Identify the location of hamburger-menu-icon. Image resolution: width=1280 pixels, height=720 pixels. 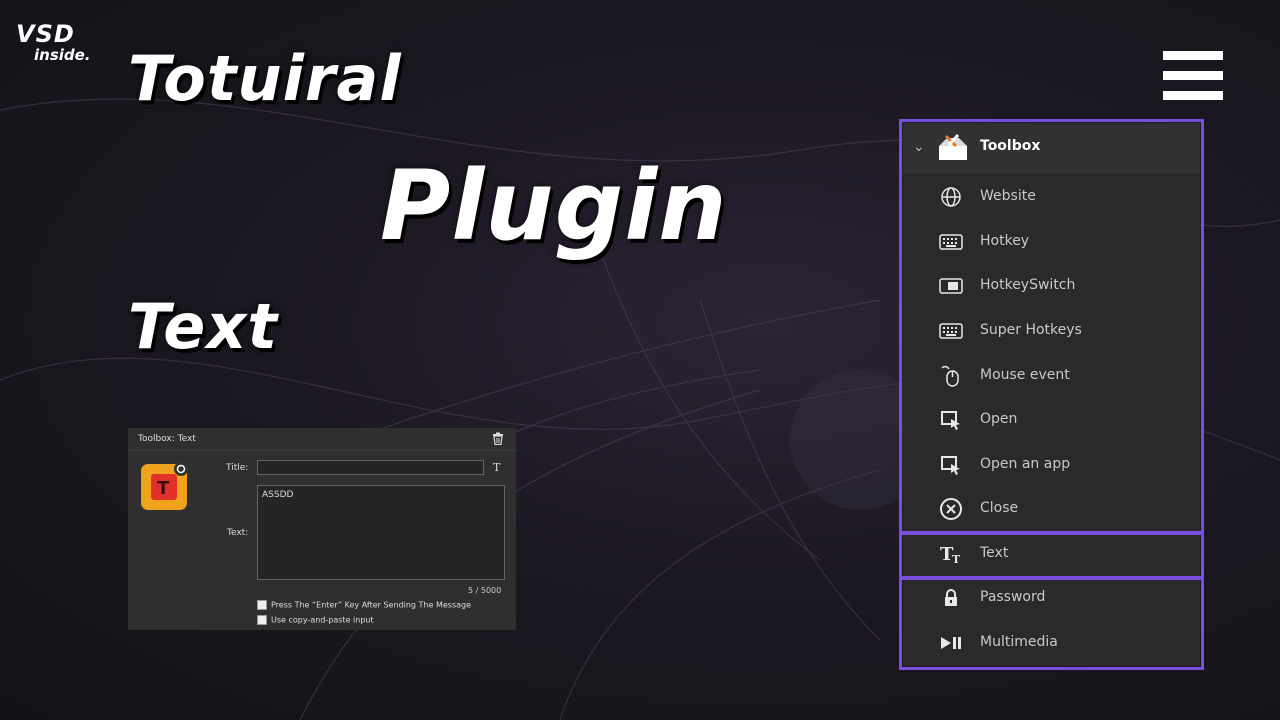
(1193, 77).